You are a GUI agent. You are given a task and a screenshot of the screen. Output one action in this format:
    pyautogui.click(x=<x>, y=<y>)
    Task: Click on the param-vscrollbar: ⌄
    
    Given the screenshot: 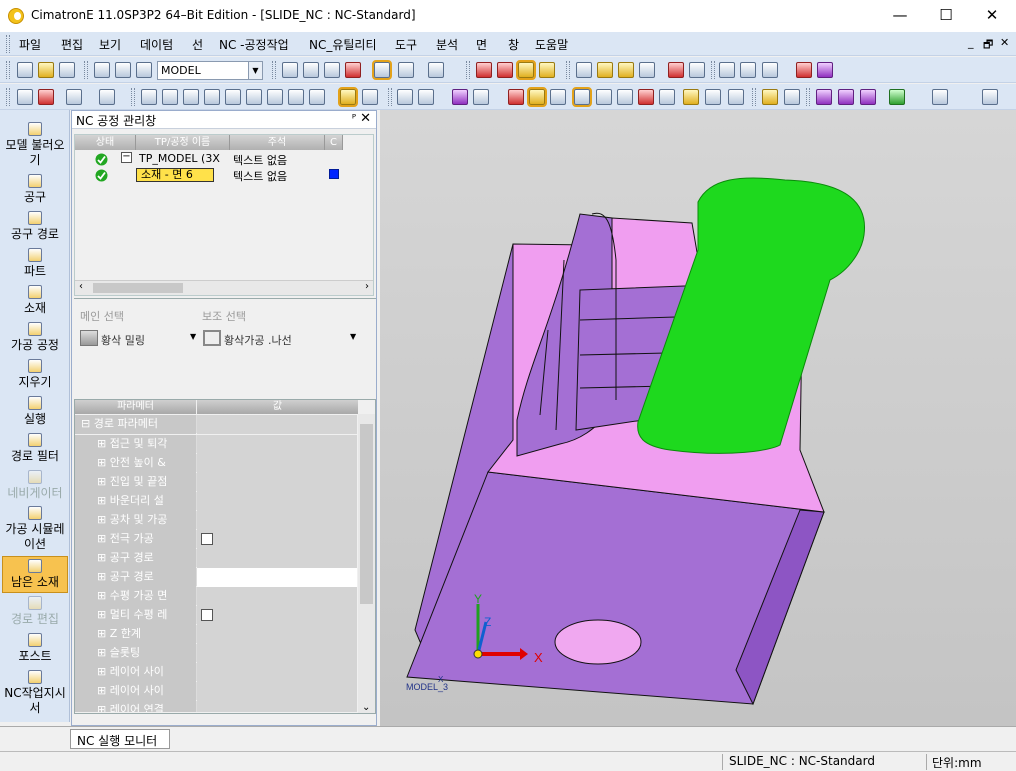 What is the action you would take?
    pyautogui.click(x=366, y=563)
    